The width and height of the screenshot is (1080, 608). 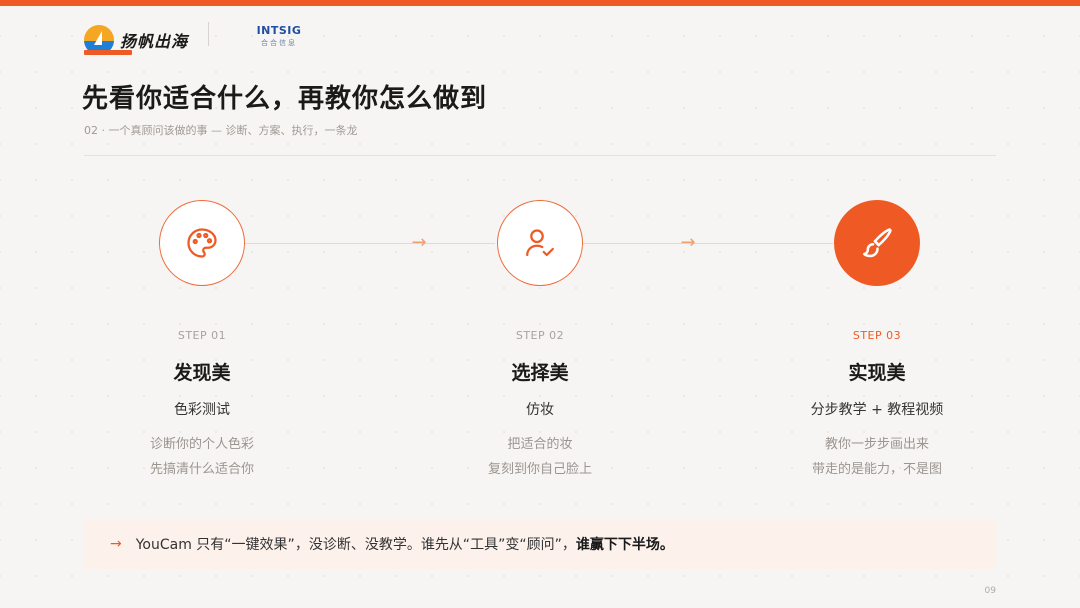 What do you see at coordinates (877, 335) in the screenshot?
I see `step-number-active: STEP 03` at bounding box center [877, 335].